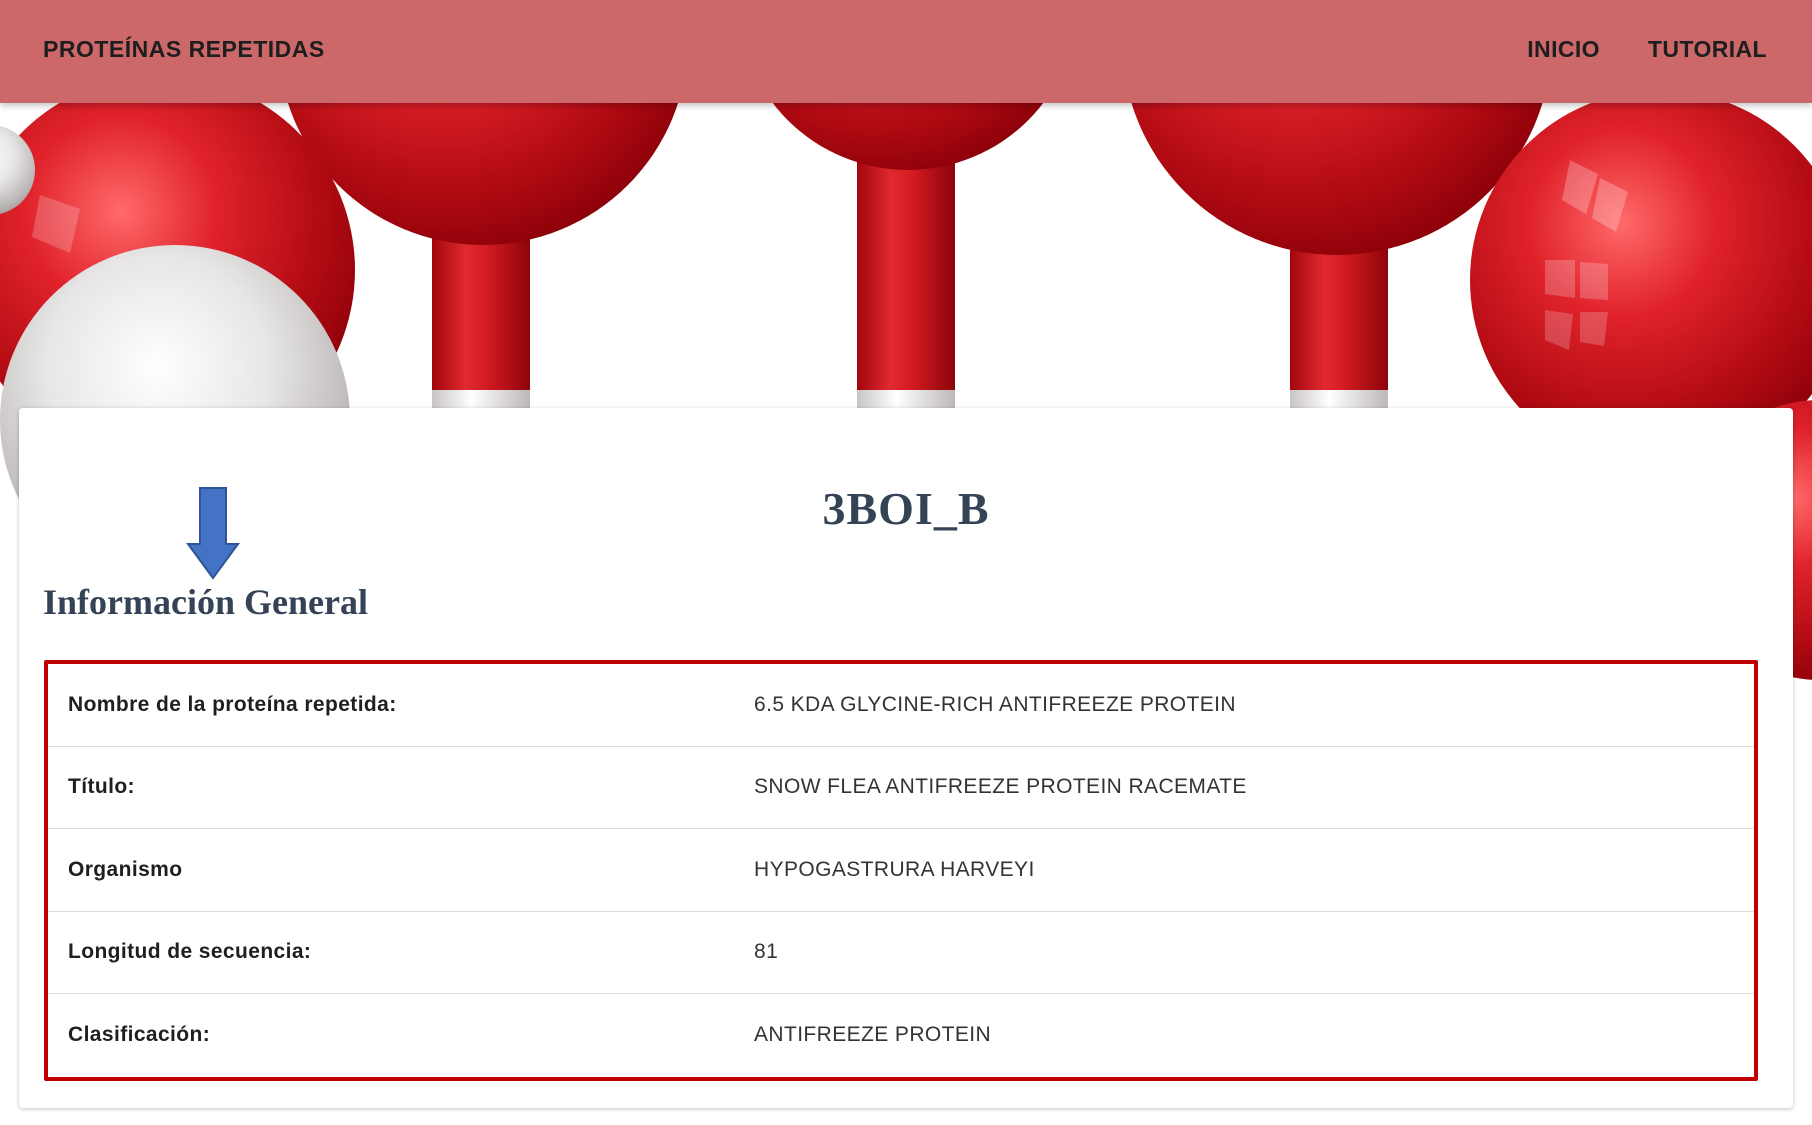 The height and width of the screenshot is (1125, 1812). What do you see at coordinates (101, 787) in the screenshot?
I see `row-label-titulo: Título:` at bounding box center [101, 787].